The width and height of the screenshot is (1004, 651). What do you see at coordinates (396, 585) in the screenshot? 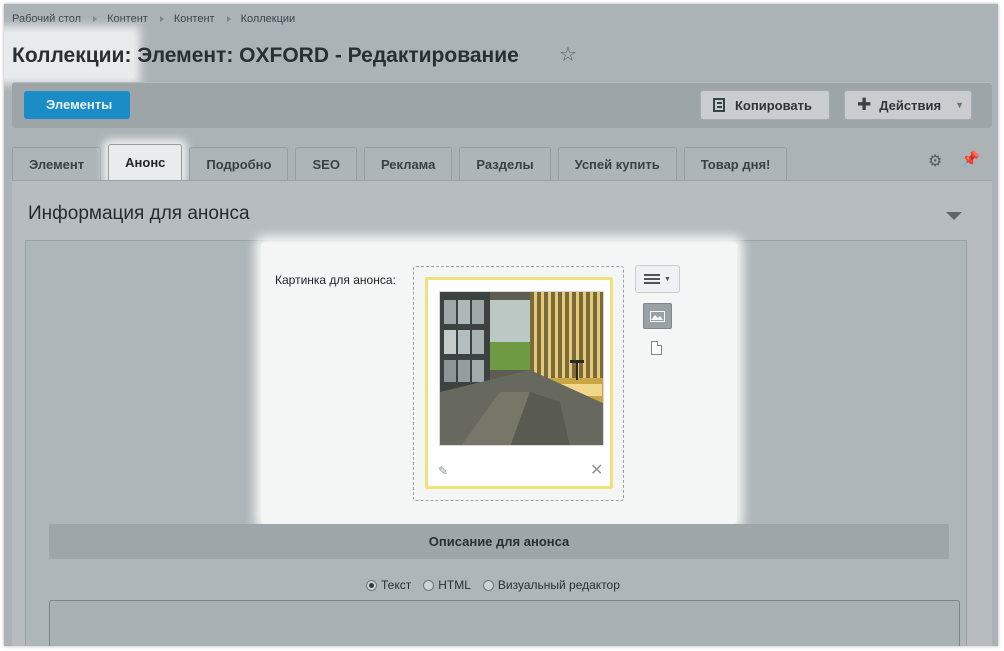
I see `format-option-text-label: Текст` at bounding box center [396, 585].